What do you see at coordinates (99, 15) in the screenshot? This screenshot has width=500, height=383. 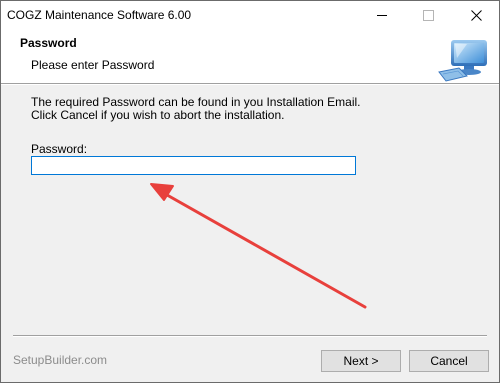 I see `window-title: COGZ Maintenance Software 6.00` at bounding box center [99, 15].